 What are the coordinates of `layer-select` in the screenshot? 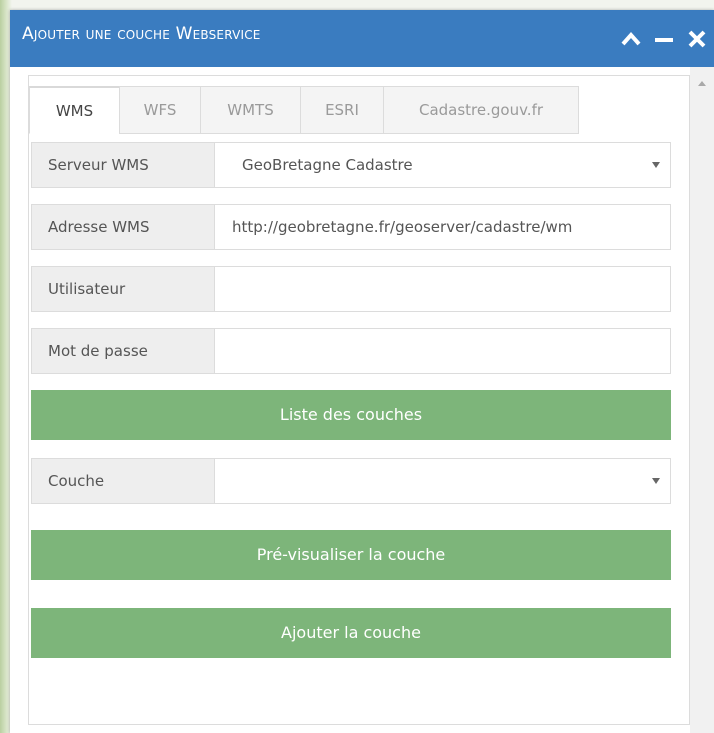 It's located at (443, 481).